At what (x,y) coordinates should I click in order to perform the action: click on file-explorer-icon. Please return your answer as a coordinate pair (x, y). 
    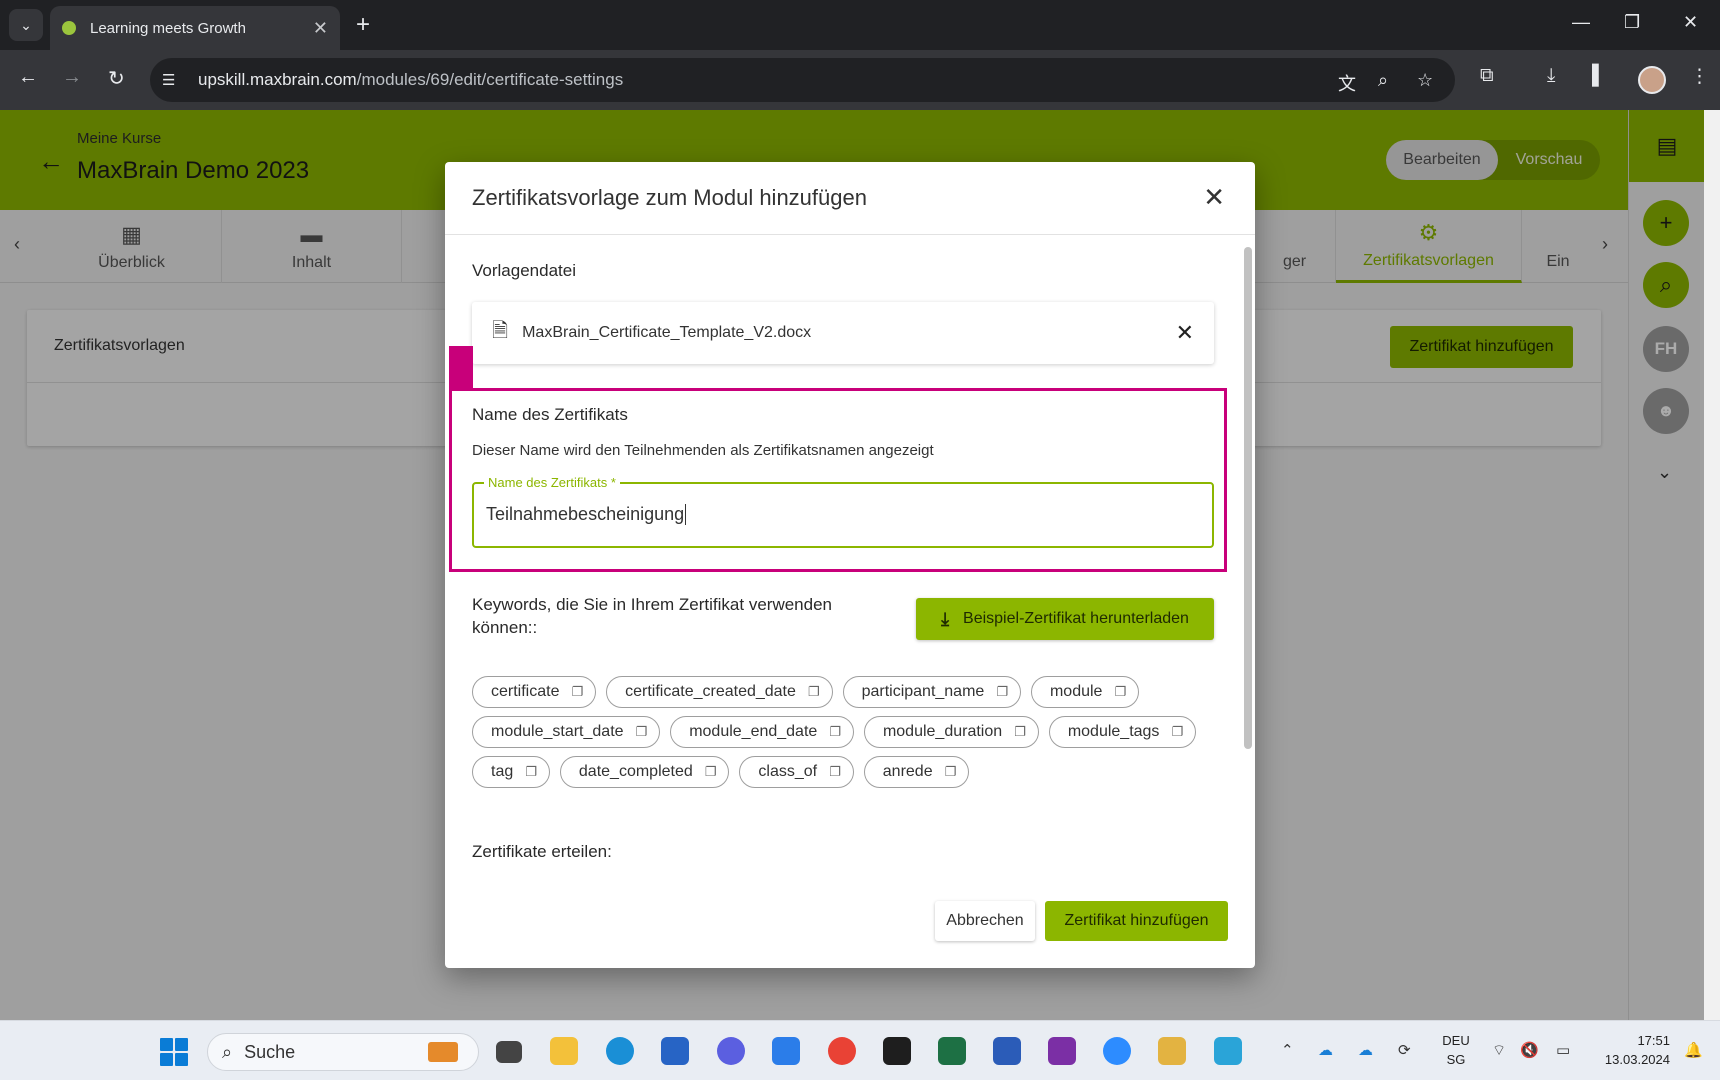
    Looking at the image, I should click on (564, 1051).